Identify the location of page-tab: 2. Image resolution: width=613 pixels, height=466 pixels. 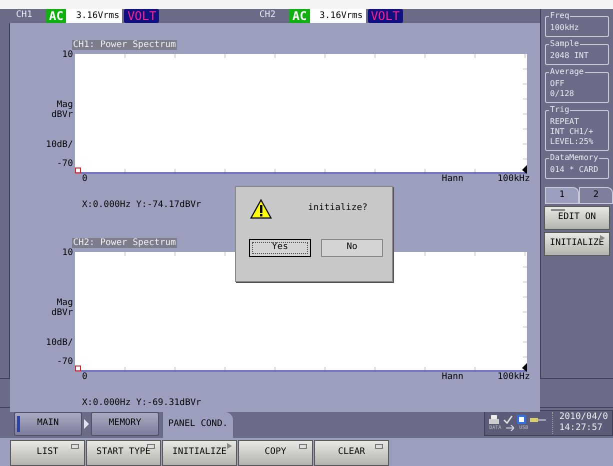
(596, 195).